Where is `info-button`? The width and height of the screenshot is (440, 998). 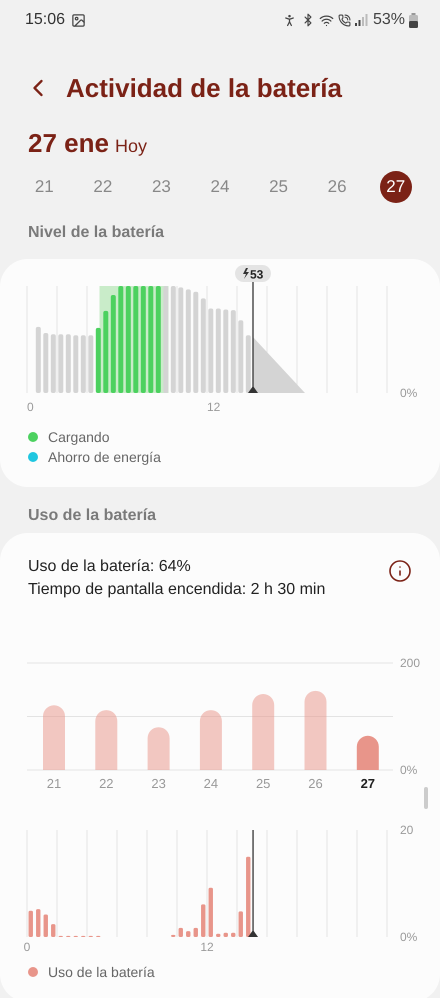 info-button is located at coordinates (400, 571).